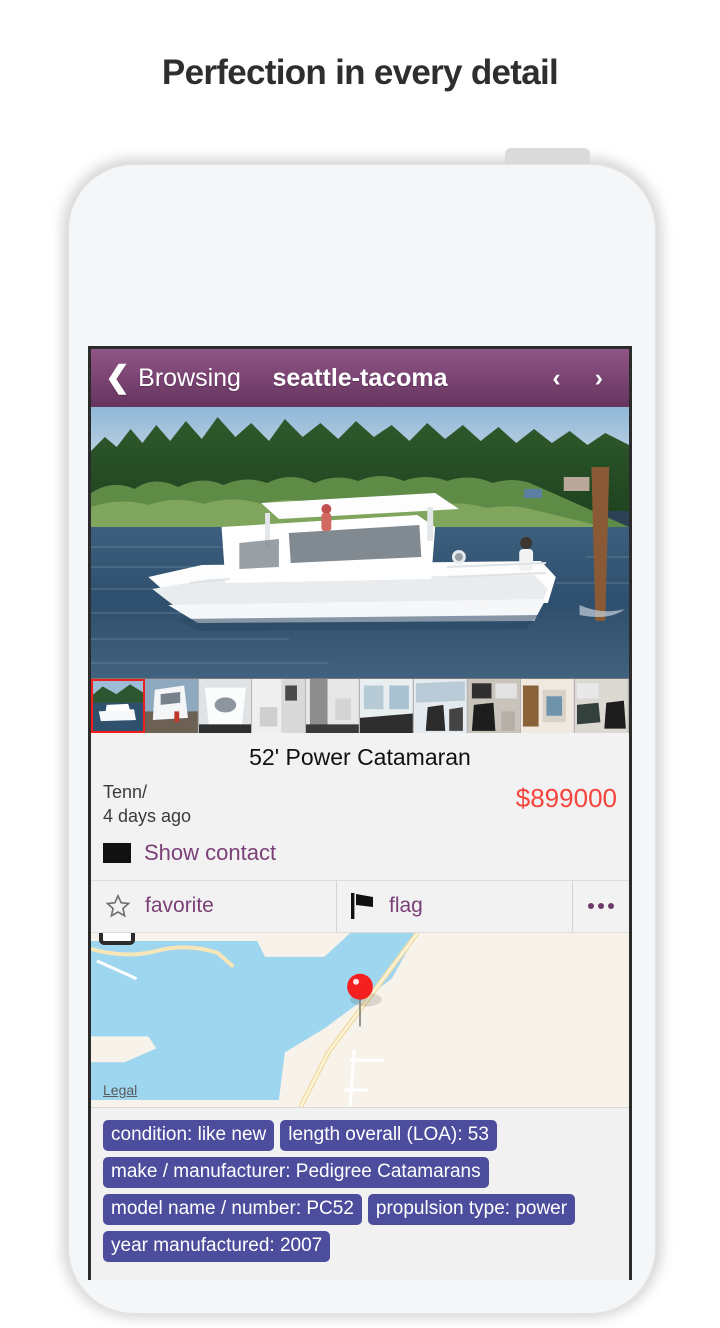  Describe the element at coordinates (188, 1135) in the screenshot. I see `attribute-pill: condition: like new` at that location.